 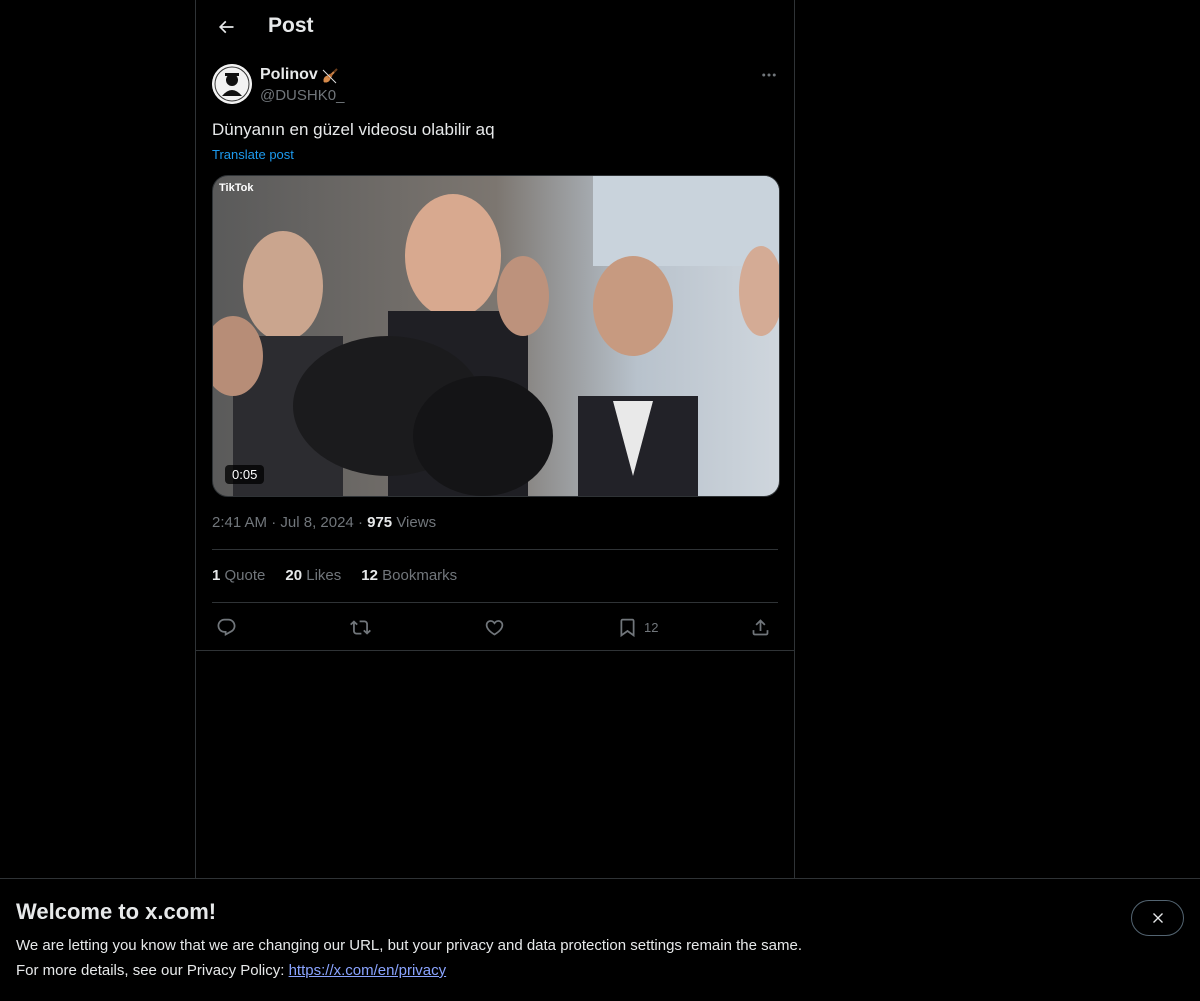 What do you see at coordinates (495, 27) in the screenshot?
I see `page-header: Post` at bounding box center [495, 27].